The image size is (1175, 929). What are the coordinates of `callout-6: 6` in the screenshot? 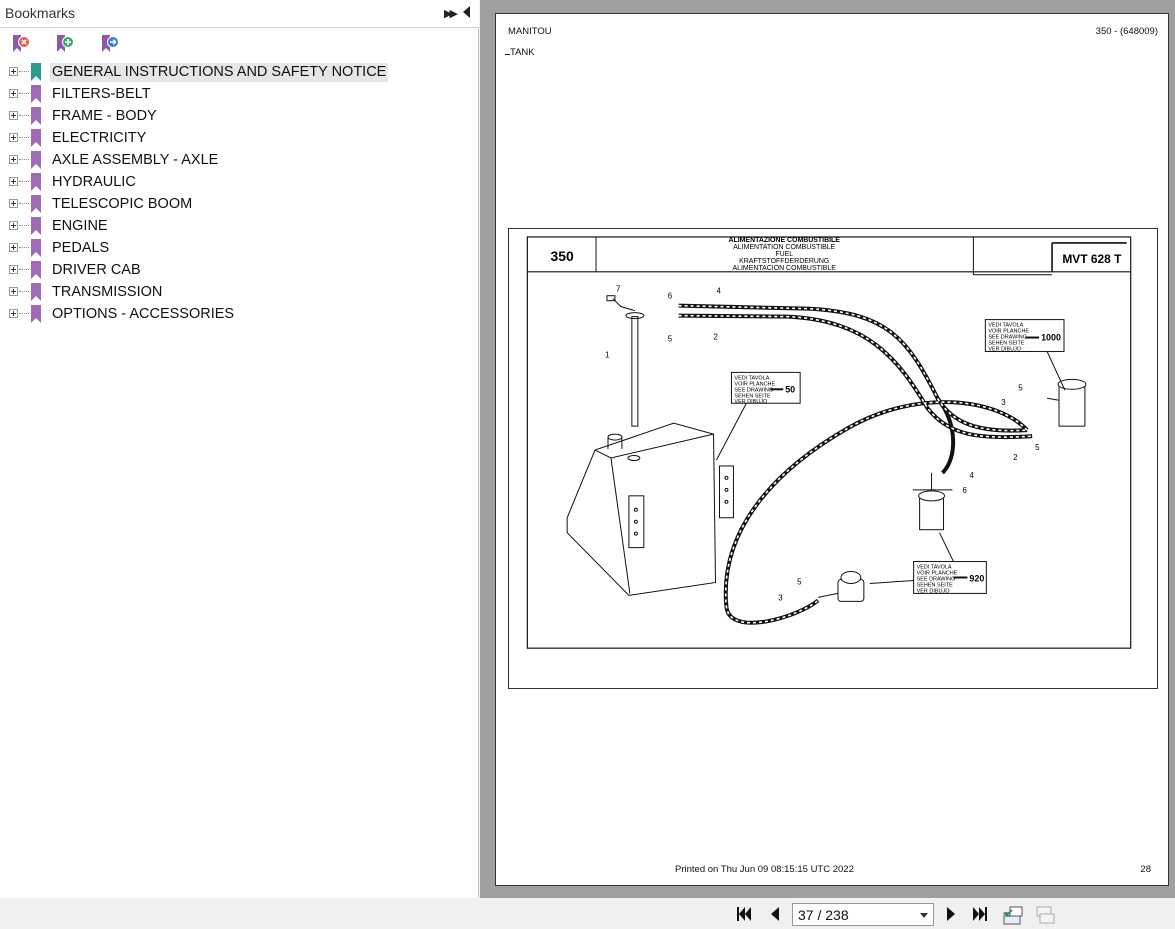 It's located at (670, 296).